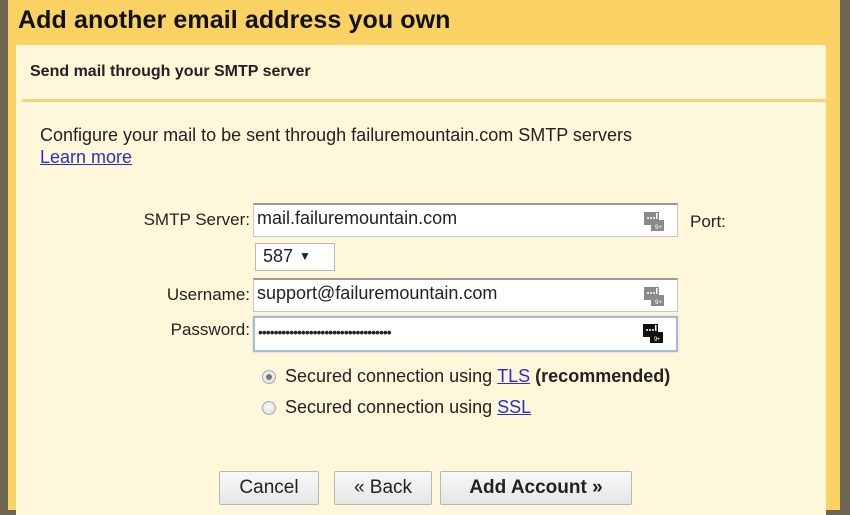  I want to click on username-label: Username:, so click(208, 294).